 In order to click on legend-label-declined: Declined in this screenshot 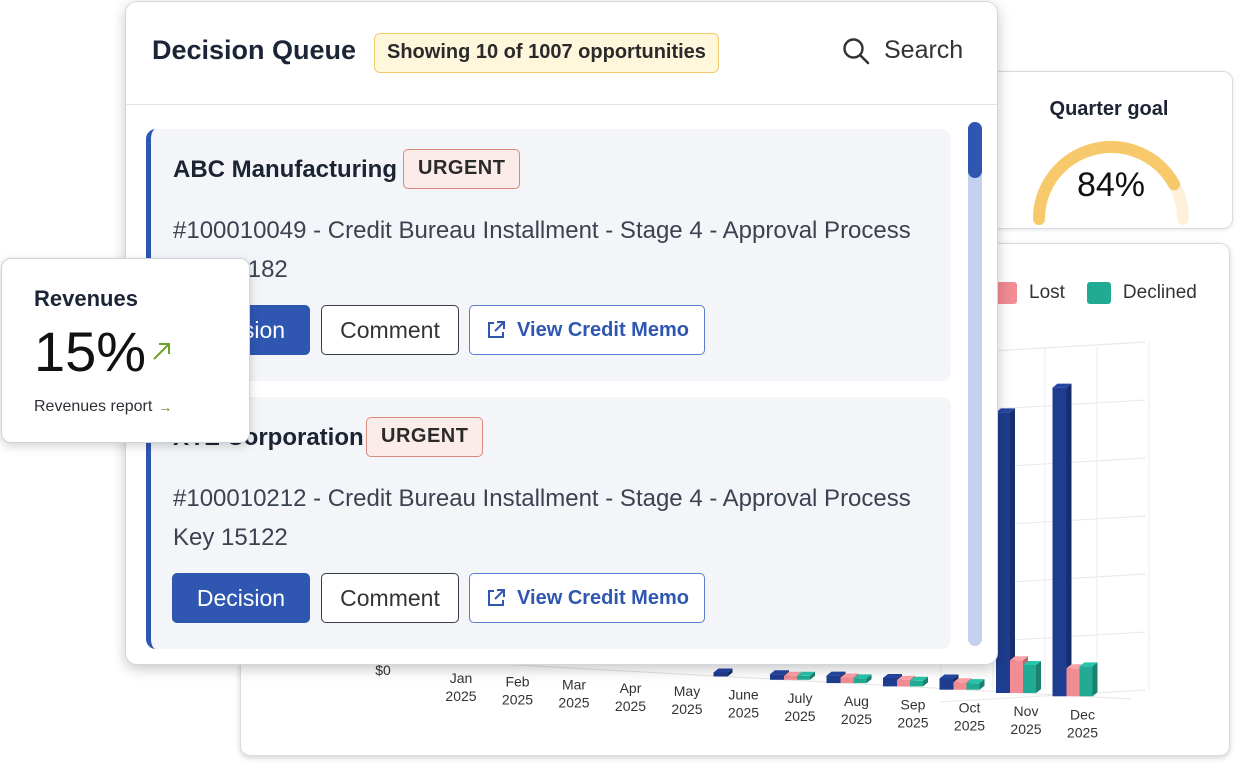, I will do `click(1159, 292)`.